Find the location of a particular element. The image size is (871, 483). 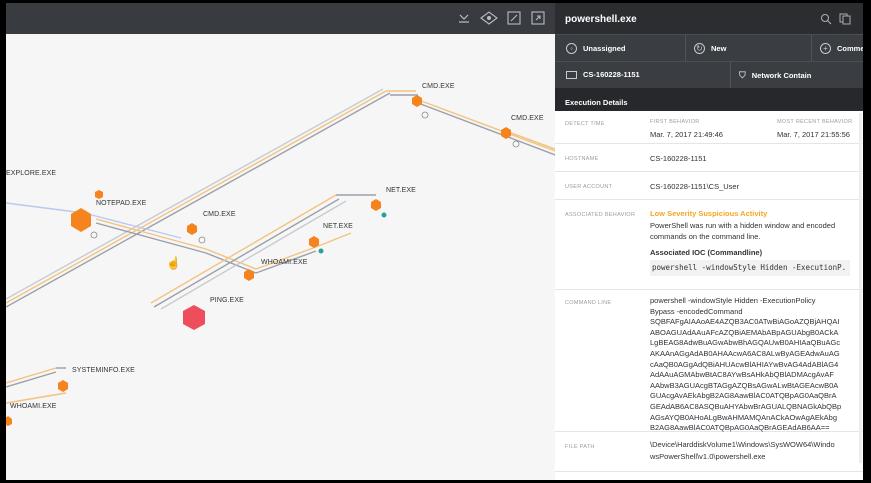

hostname-label: HOSTNAME is located at coordinates (582, 159).